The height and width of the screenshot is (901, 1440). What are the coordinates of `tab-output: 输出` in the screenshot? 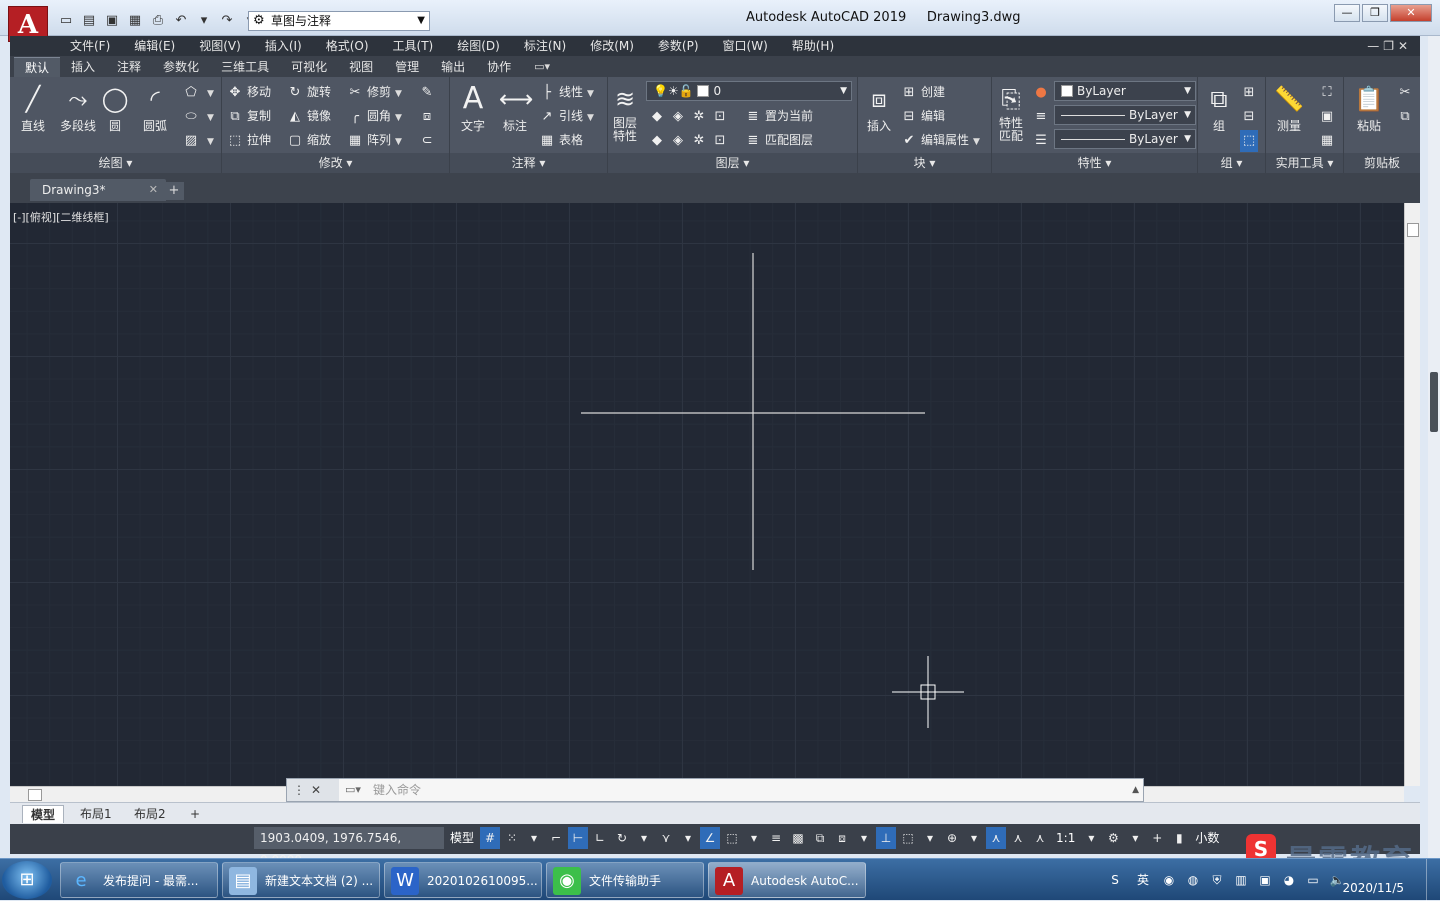 It's located at (453, 67).